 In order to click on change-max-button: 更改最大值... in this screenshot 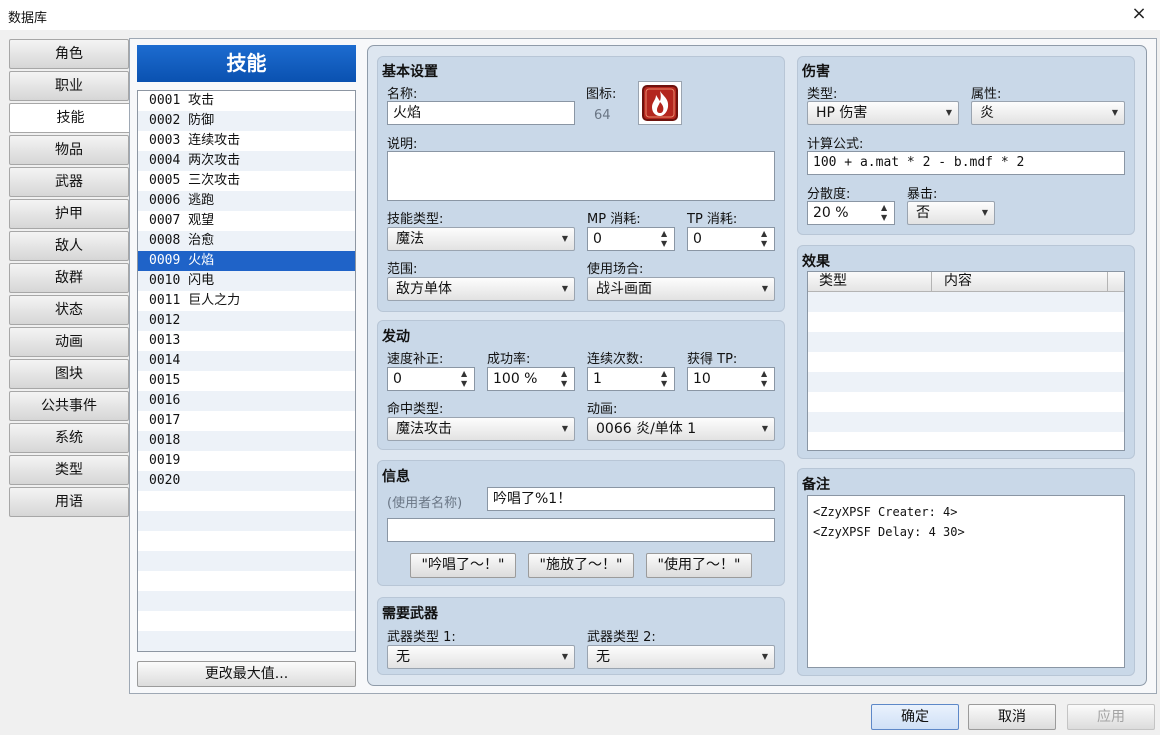, I will do `click(246, 674)`.